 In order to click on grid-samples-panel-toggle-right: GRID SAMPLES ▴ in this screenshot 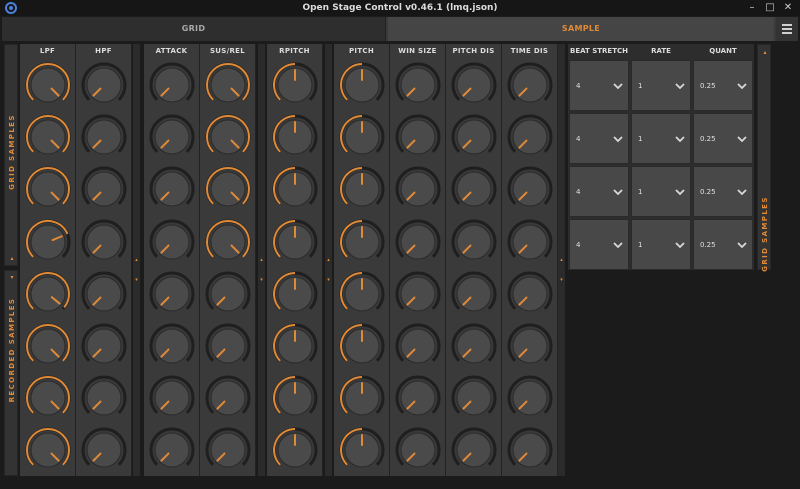, I will do `click(764, 158)`.